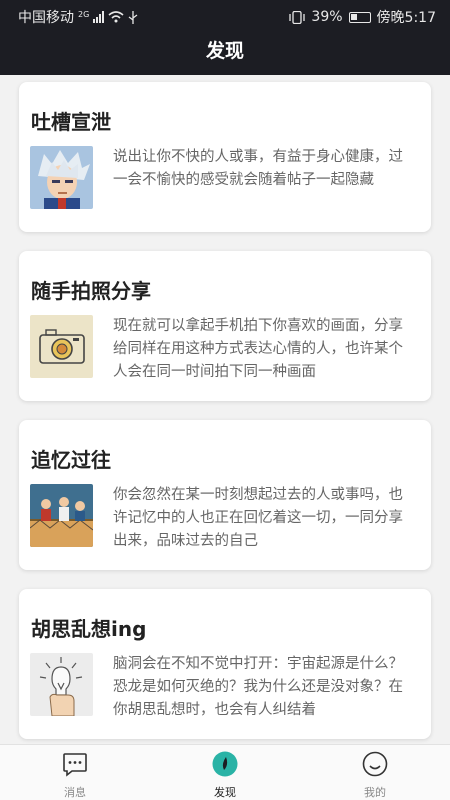  What do you see at coordinates (327, 17) in the screenshot?
I see `battery-percent: 39%` at bounding box center [327, 17].